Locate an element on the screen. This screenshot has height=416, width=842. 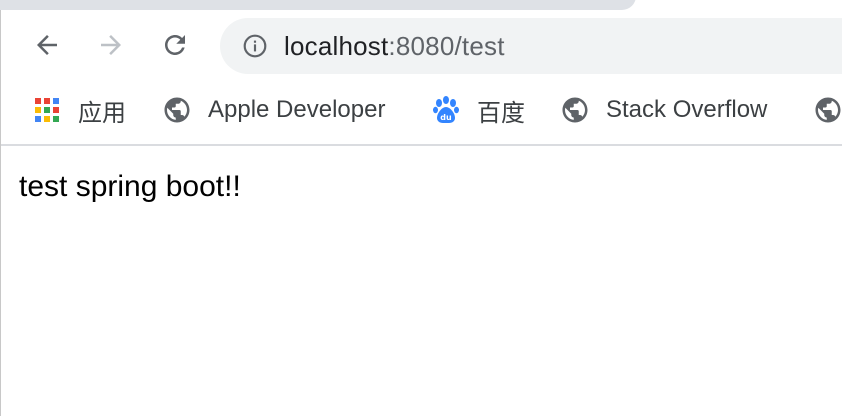
forward-button is located at coordinates (111, 45).